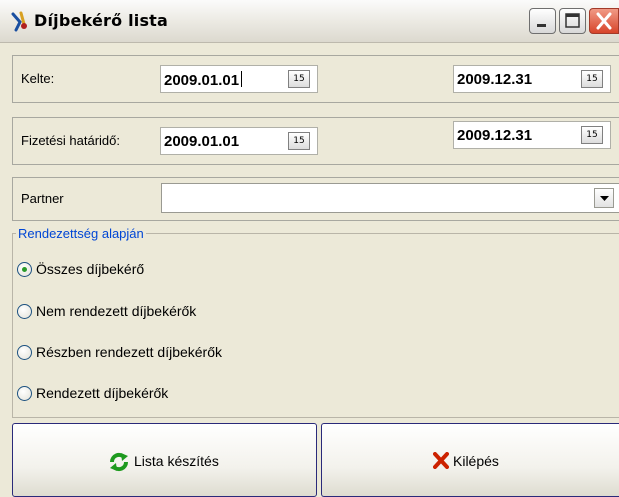 This screenshot has height=497, width=619. I want to click on group-title: Rendezettség alapján, so click(81, 233).